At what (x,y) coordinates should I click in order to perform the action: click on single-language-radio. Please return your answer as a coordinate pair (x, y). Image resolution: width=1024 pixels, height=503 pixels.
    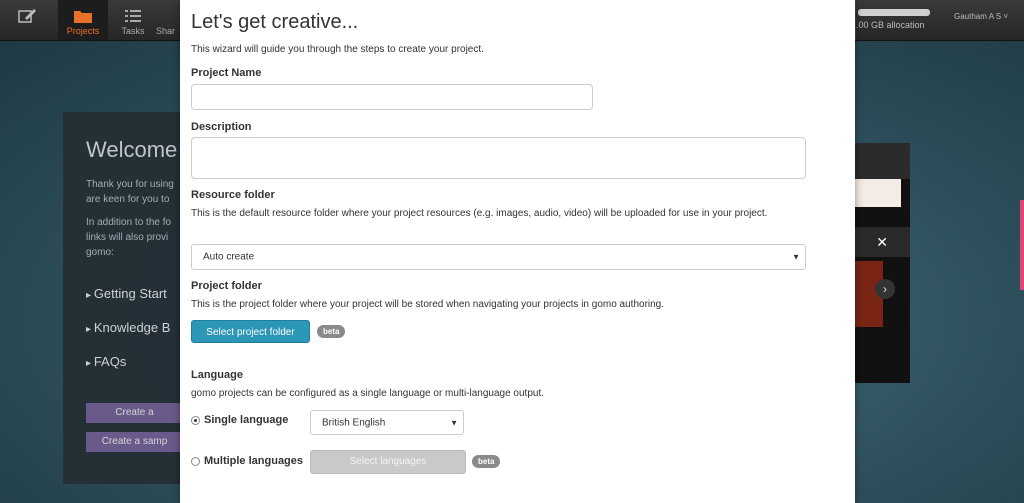
    Looking at the image, I should click on (195, 420).